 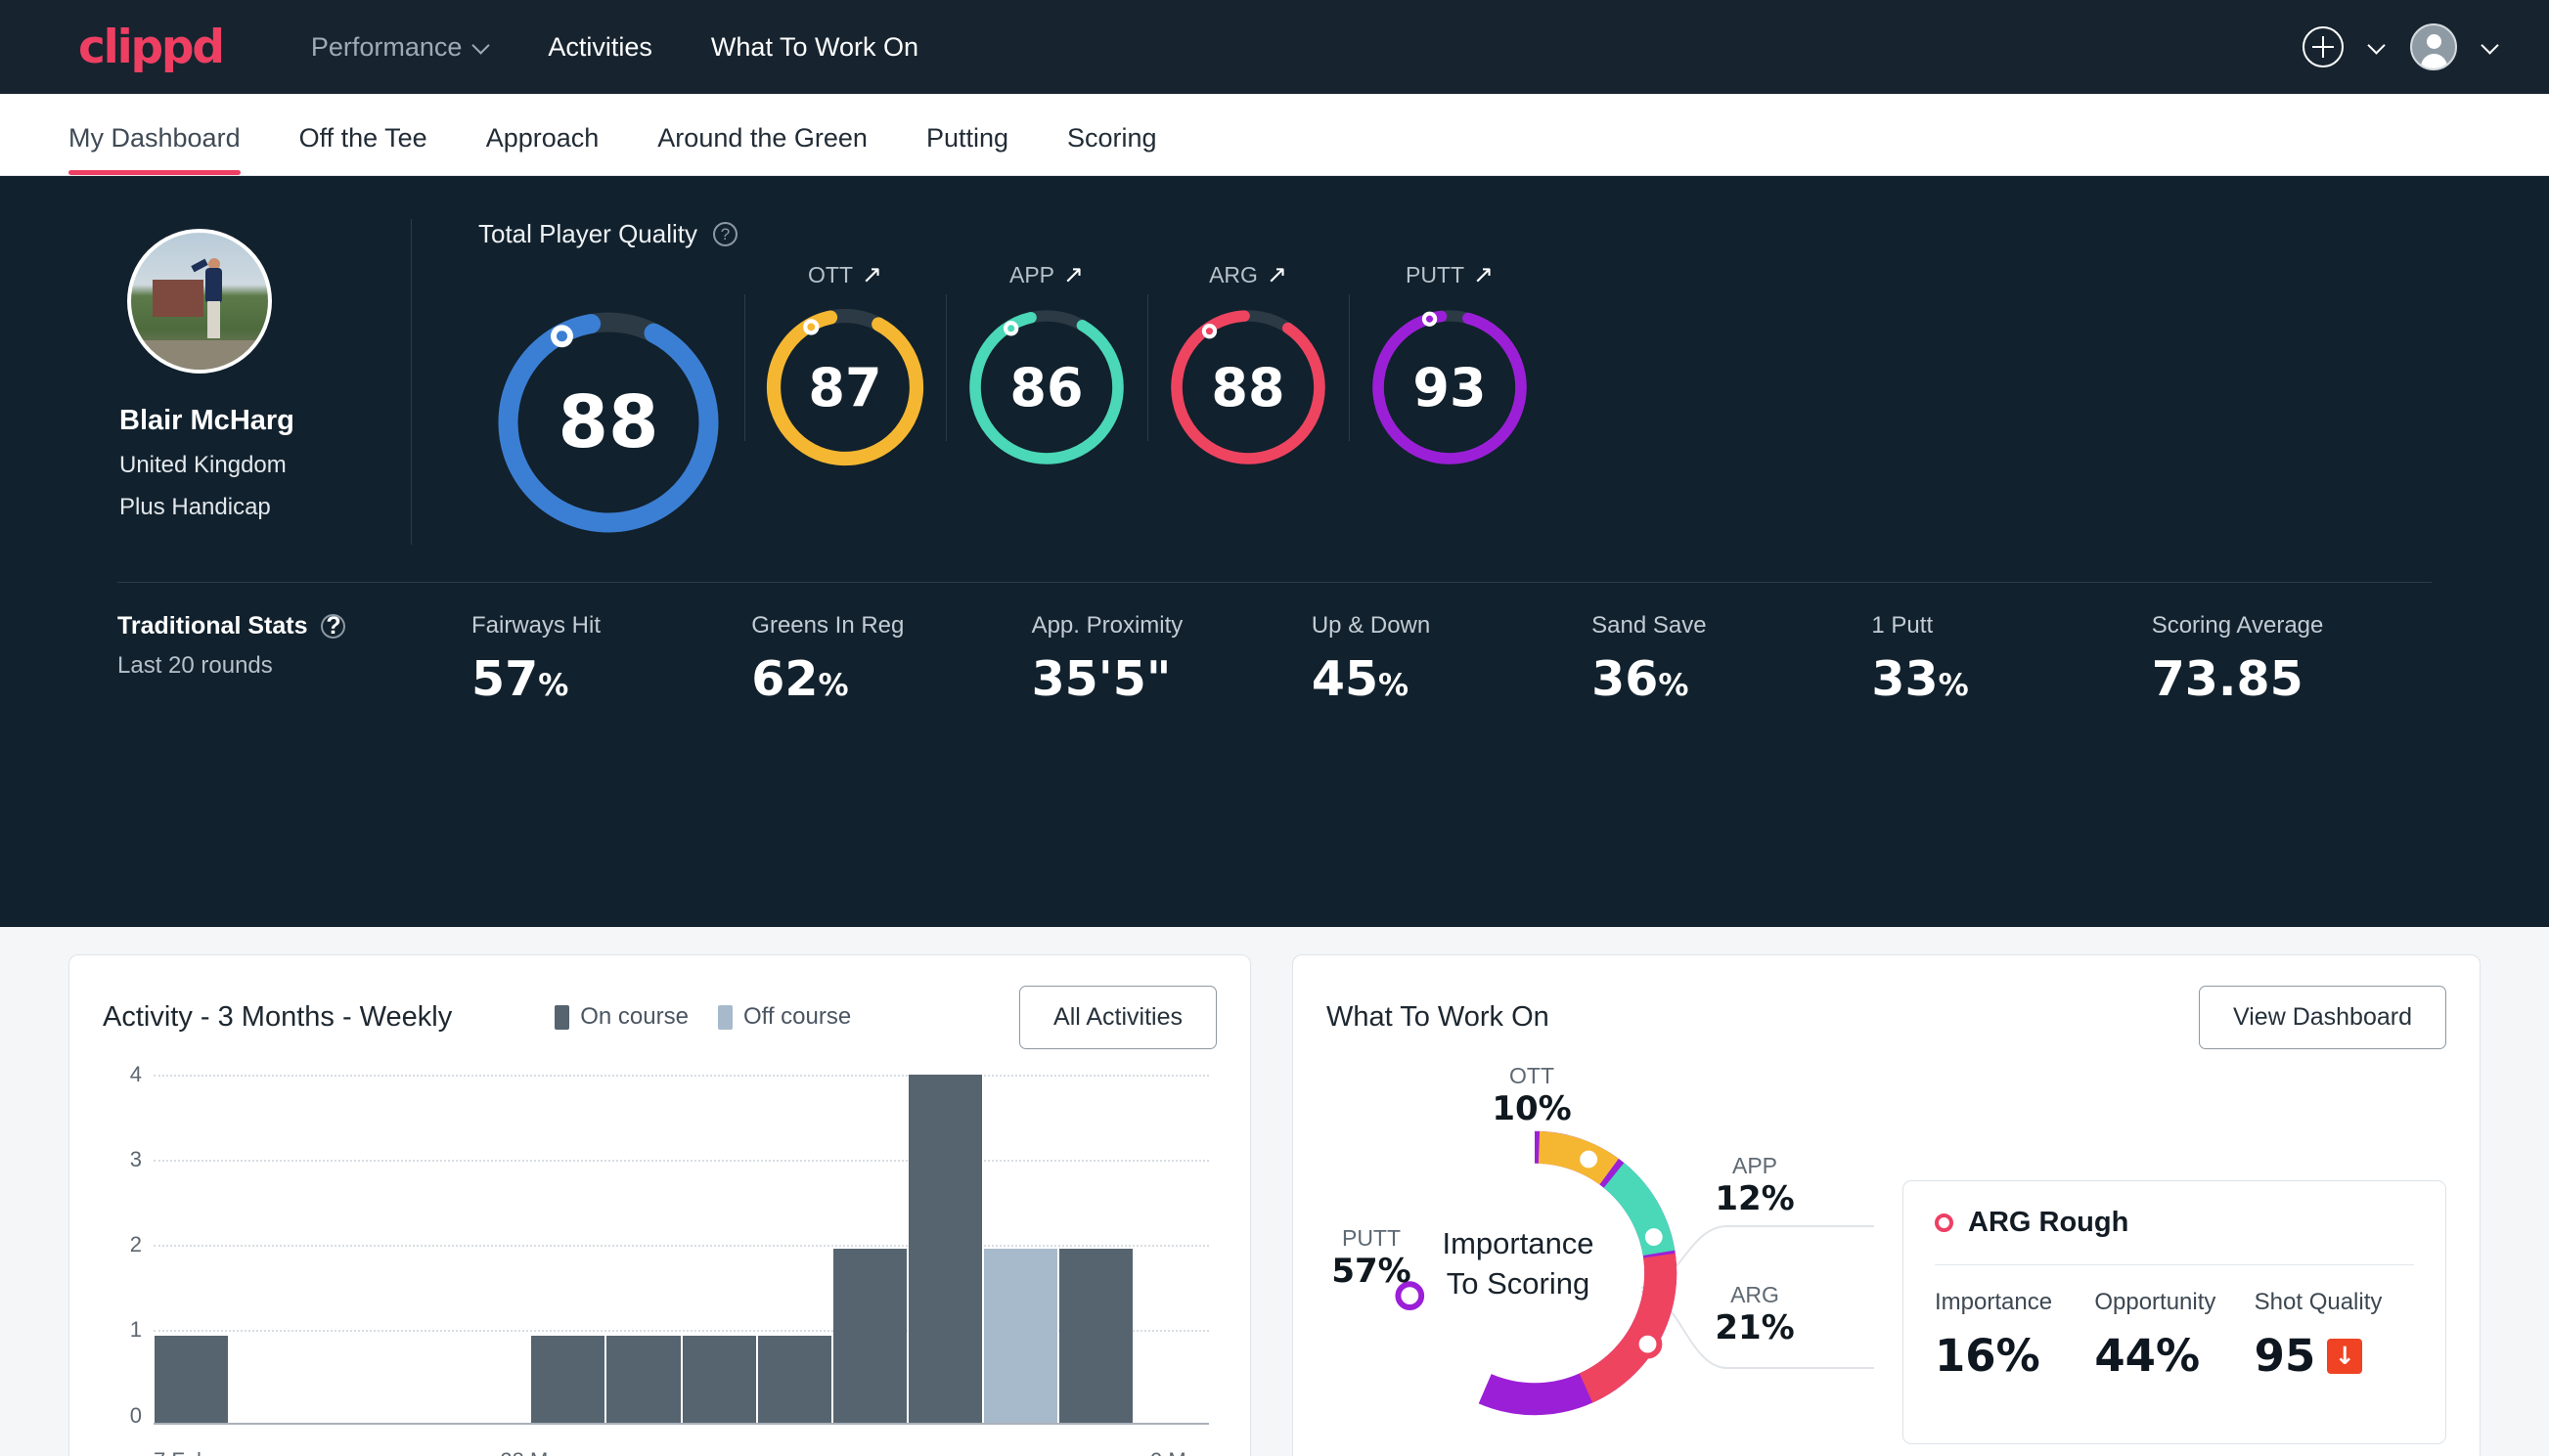 I want to click on ring-putt-label: PUTT, so click(x=1435, y=274).